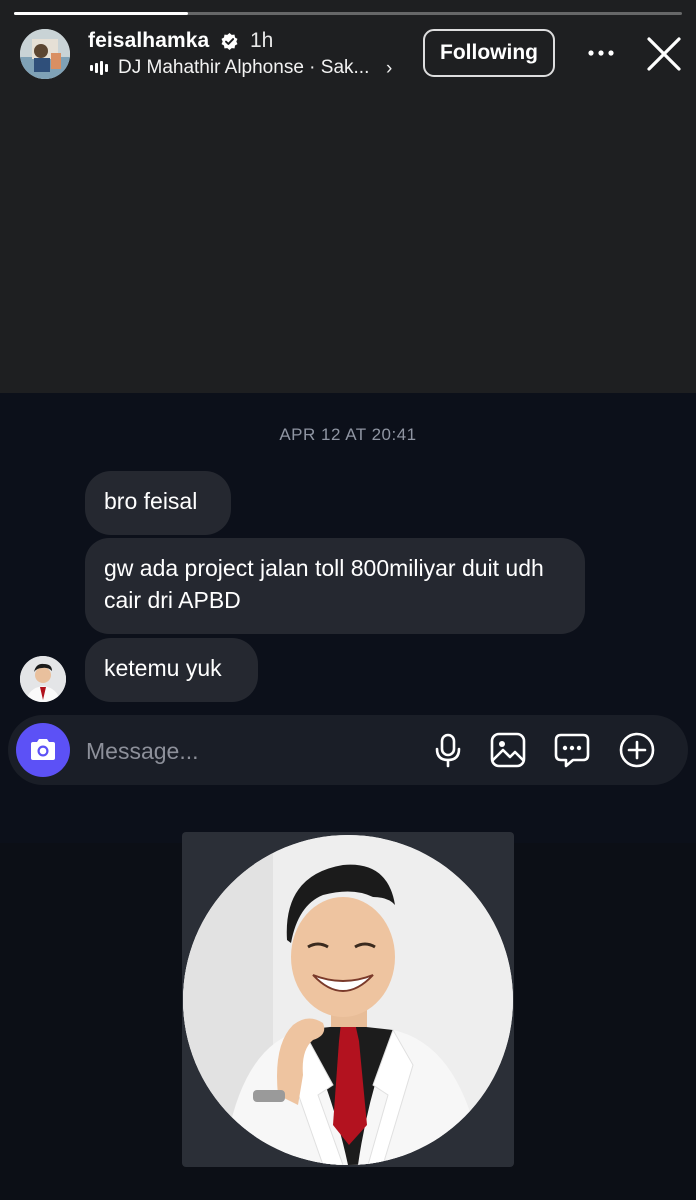 Image resolution: width=696 pixels, height=1200 pixels. Describe the element at coordinates (348, 13) in the screenshot. I see `story-progress-bar` at that location.